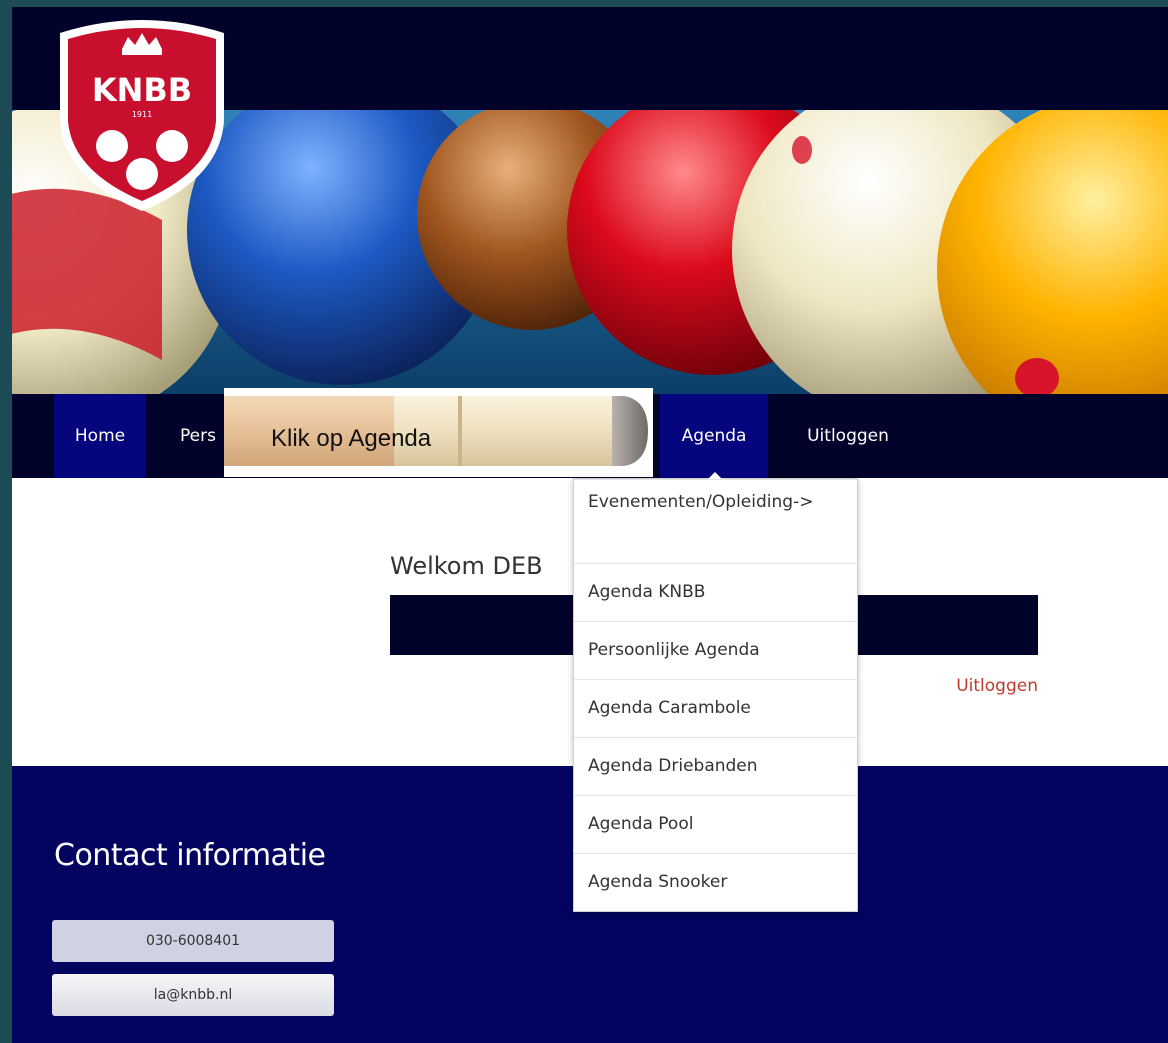  Describe the element at coordinates (715, 824) in the screenshot. I see `dropdown-item-agenda-pool: Agenda Pool` at that location.